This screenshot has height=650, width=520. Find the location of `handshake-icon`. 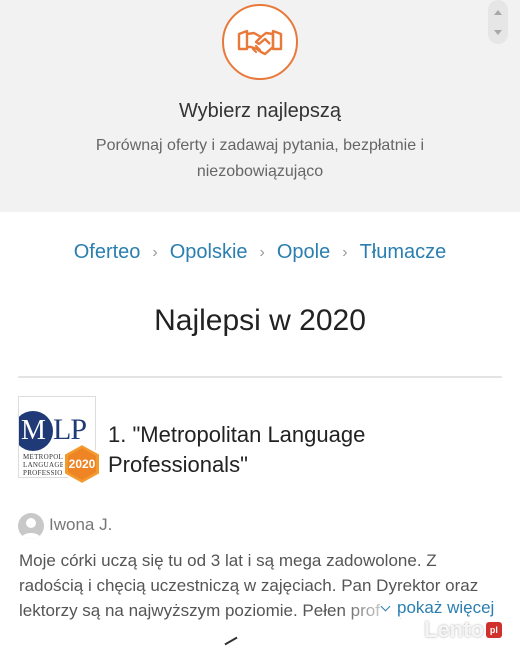

handshake-icon is located at coordinates (260, 42).